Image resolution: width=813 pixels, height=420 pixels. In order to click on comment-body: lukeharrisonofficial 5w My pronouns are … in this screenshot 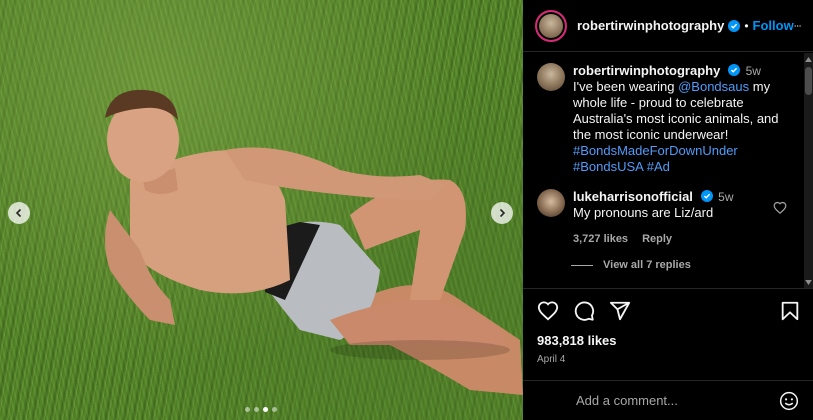, I will do `click(682, 218)`.